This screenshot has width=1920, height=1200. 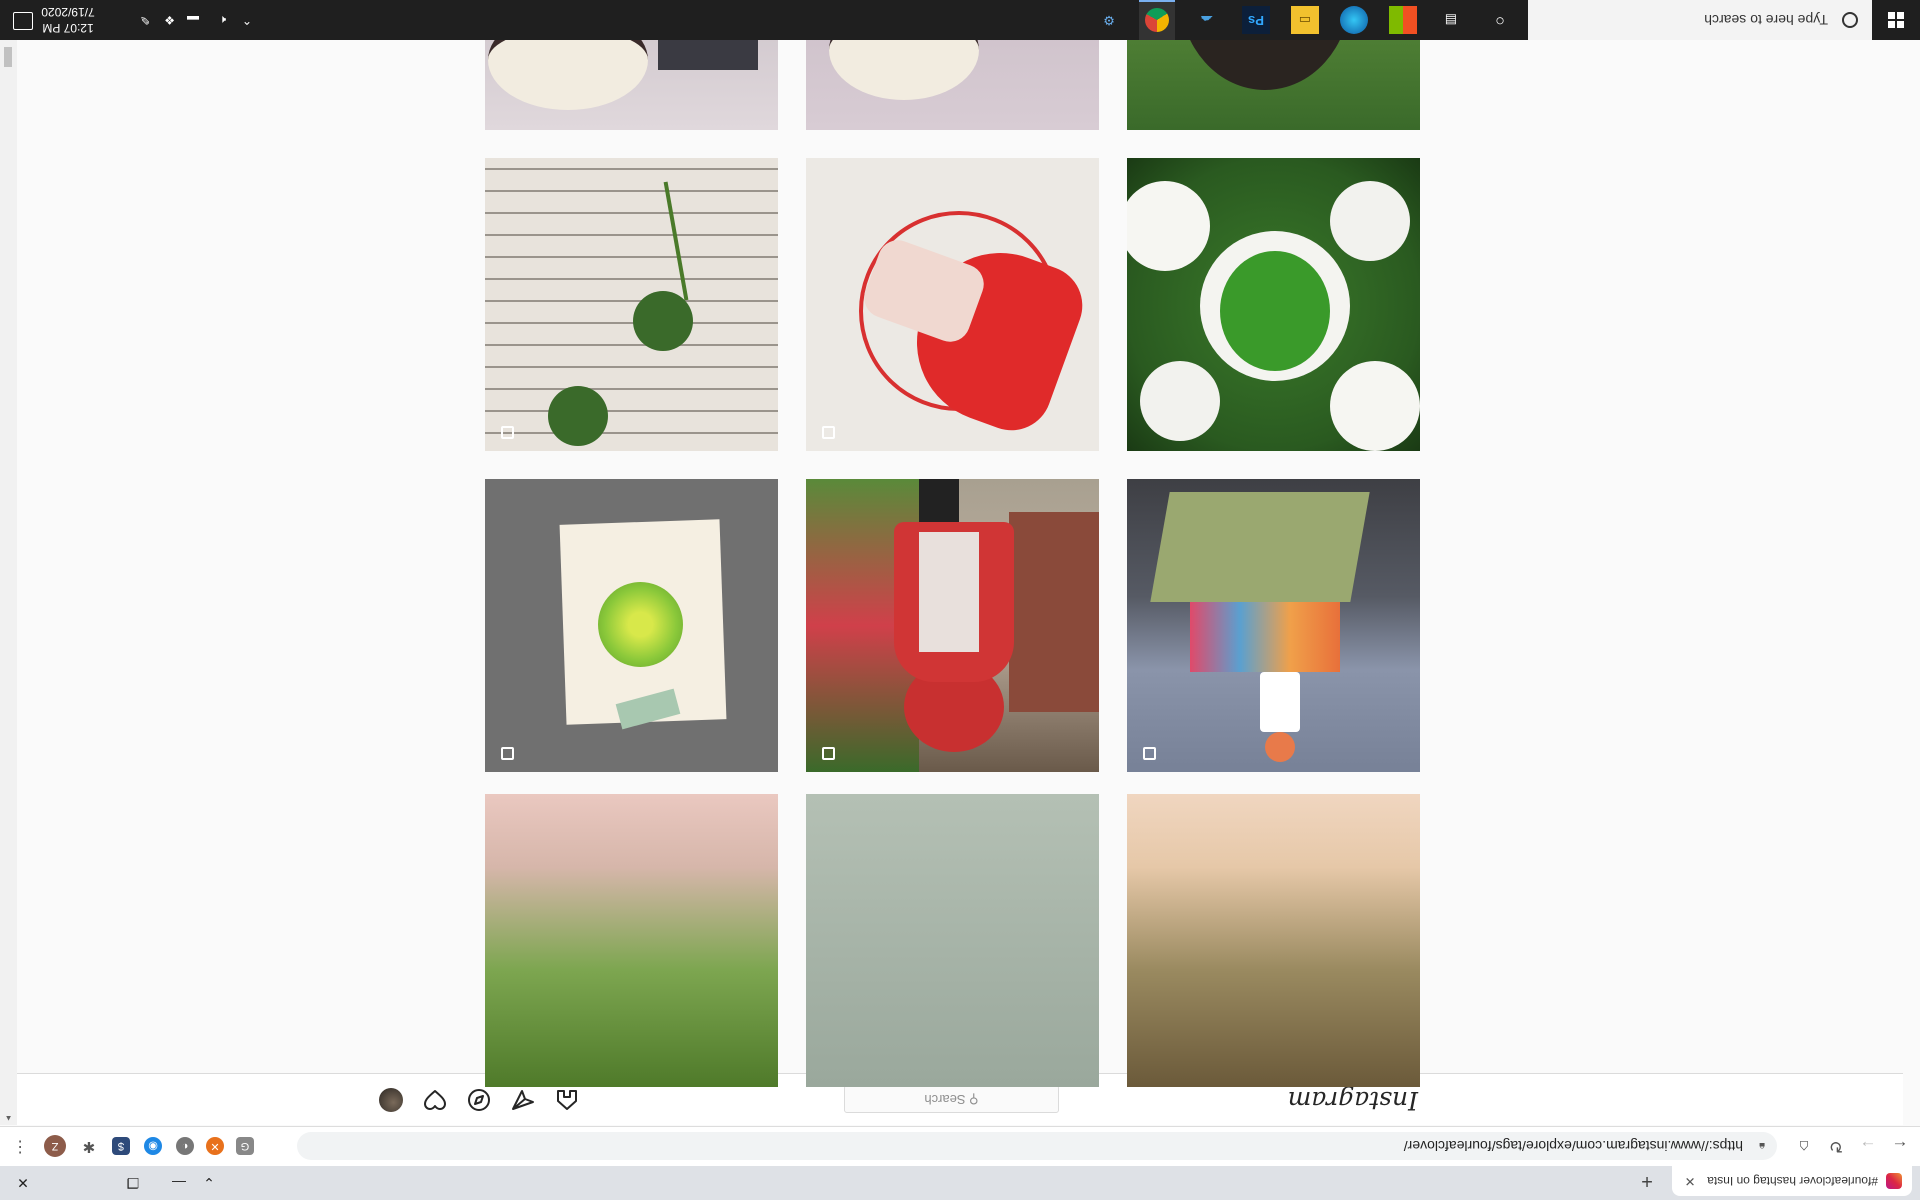 I want to click on onedrive-icon: ☁, so click(x=1207, y=20).